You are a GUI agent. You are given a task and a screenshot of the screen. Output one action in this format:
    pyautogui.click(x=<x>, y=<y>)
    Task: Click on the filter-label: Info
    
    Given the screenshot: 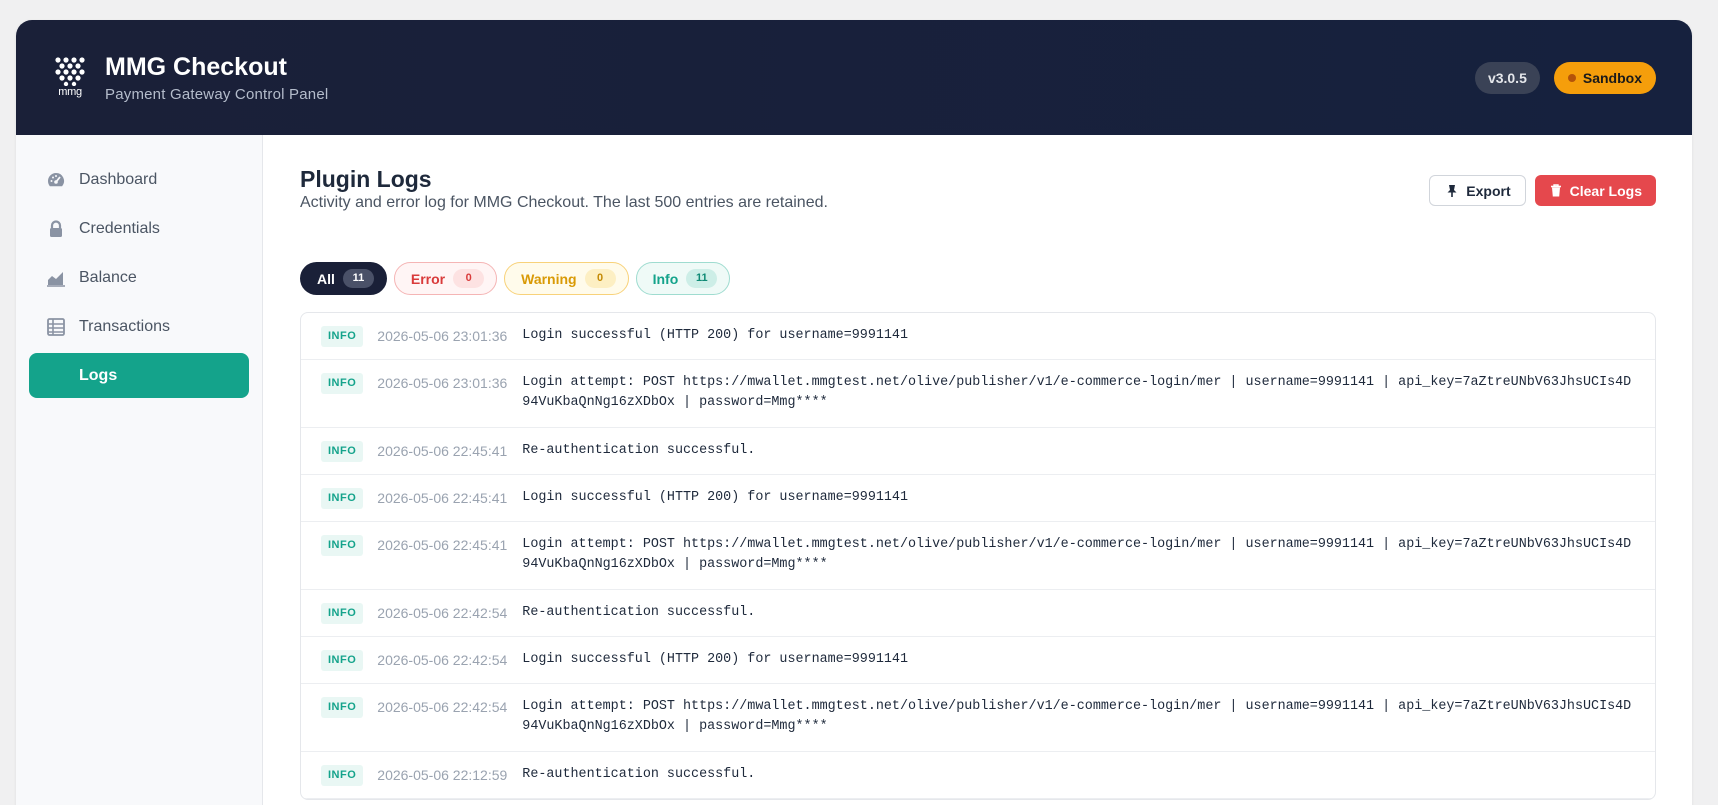 What is the action you would take?
    pyautogui.click(x=665, y=278)
    